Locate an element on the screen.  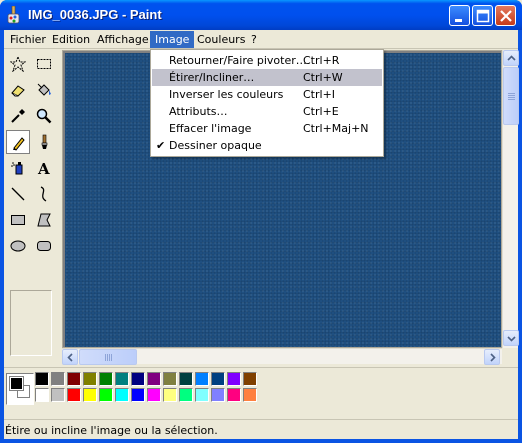
text-icon: A is located at coordinates (43, 168).